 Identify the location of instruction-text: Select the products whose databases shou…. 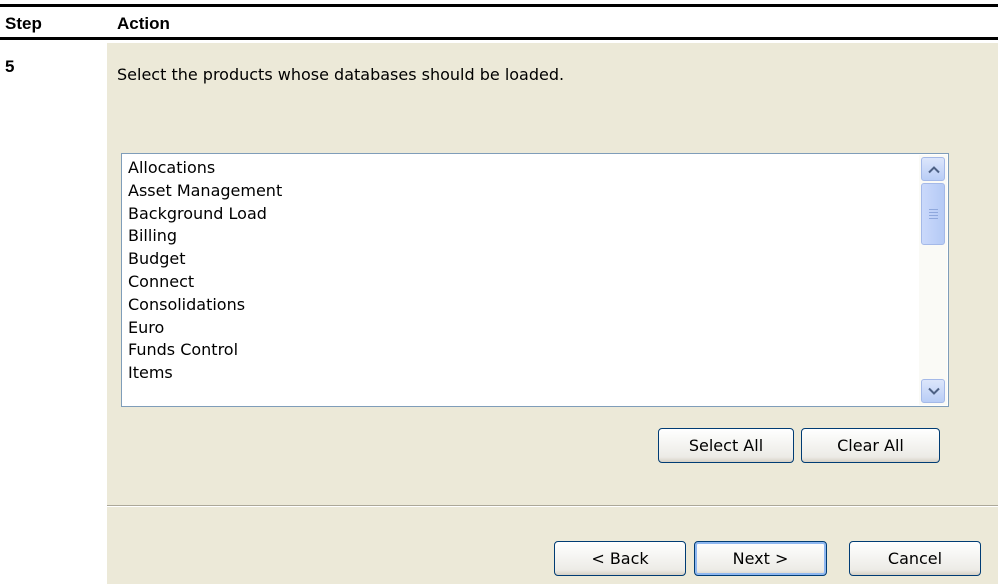
(341, 74).